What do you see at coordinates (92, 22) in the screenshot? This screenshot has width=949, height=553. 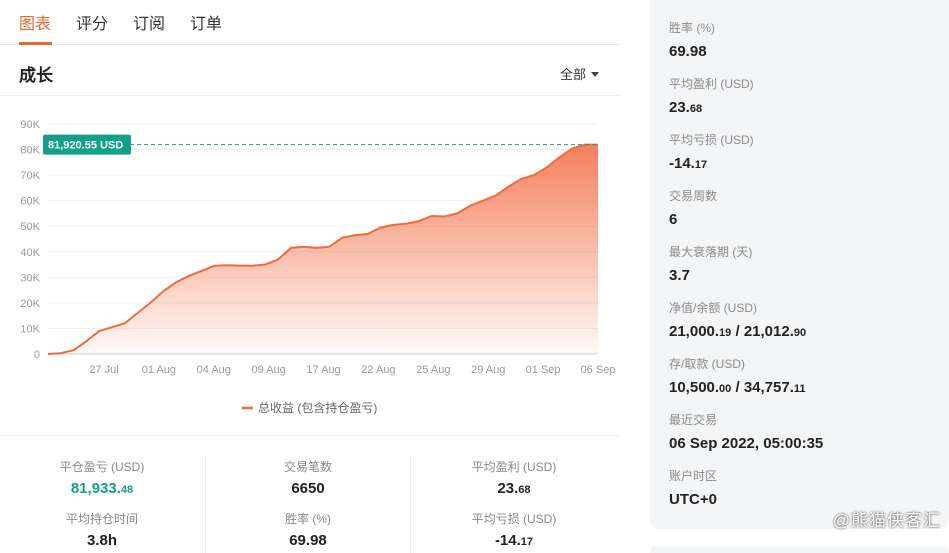 I see `tab-rating: 评分` at bounding box center [92, 22].